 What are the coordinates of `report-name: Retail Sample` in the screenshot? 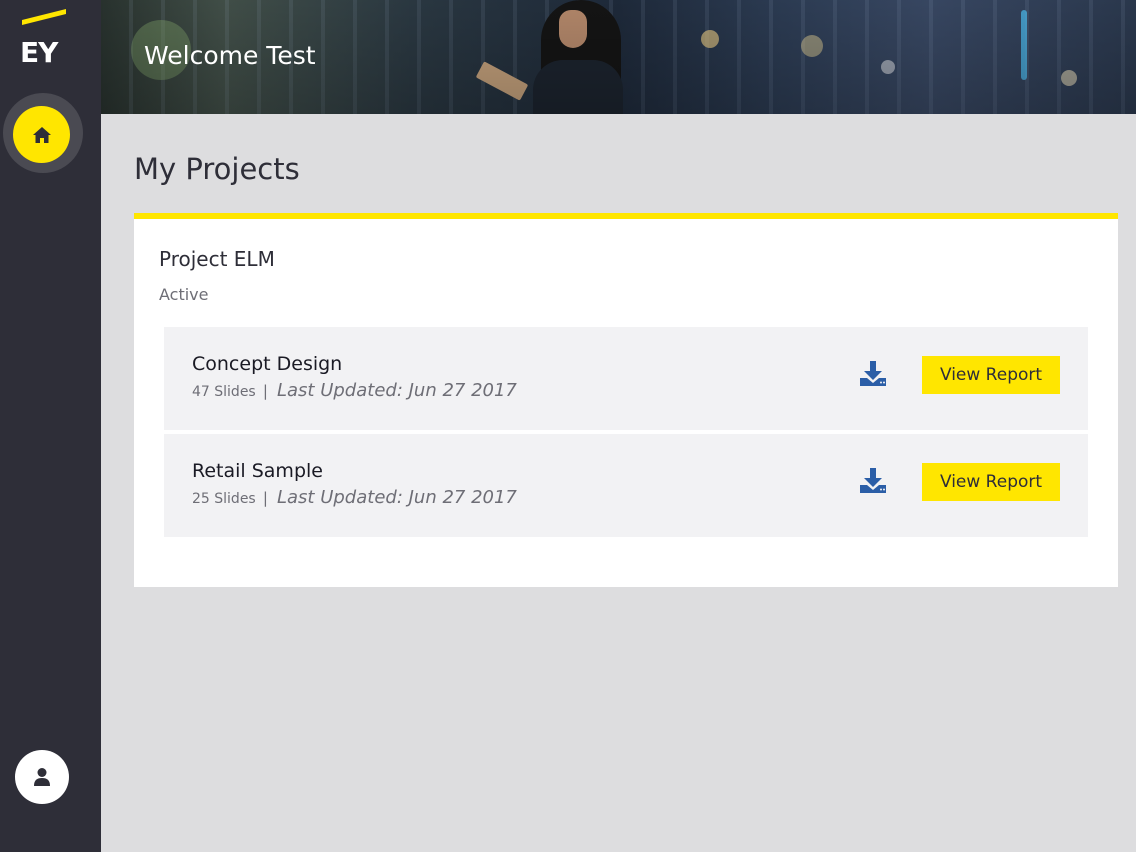 It's located at (257, 471).